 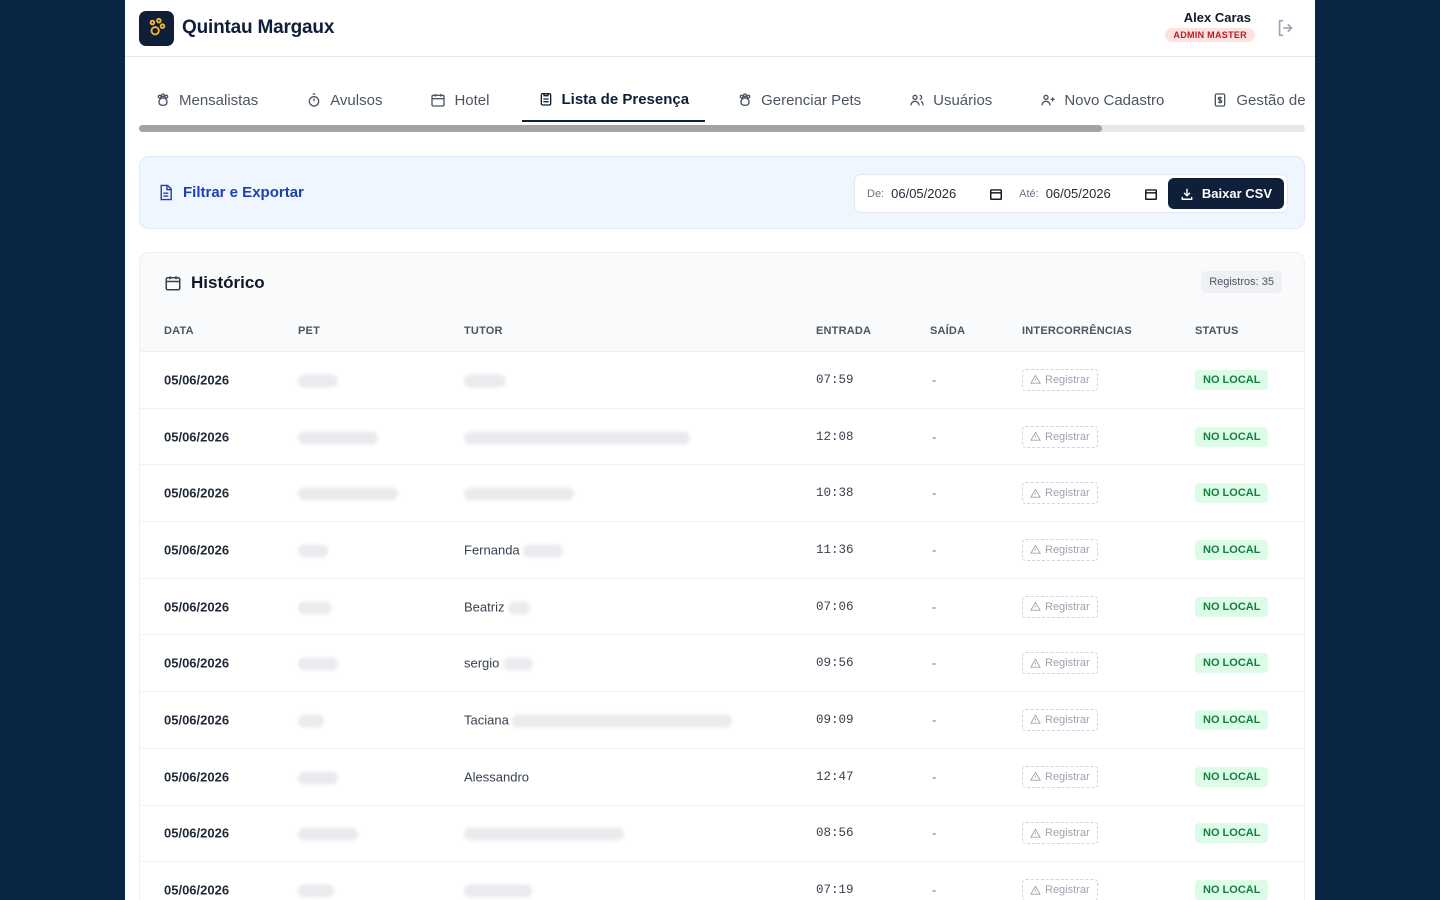 I want to click on tab-mensalistas: Mensalistas, so click(x=206, y=100).